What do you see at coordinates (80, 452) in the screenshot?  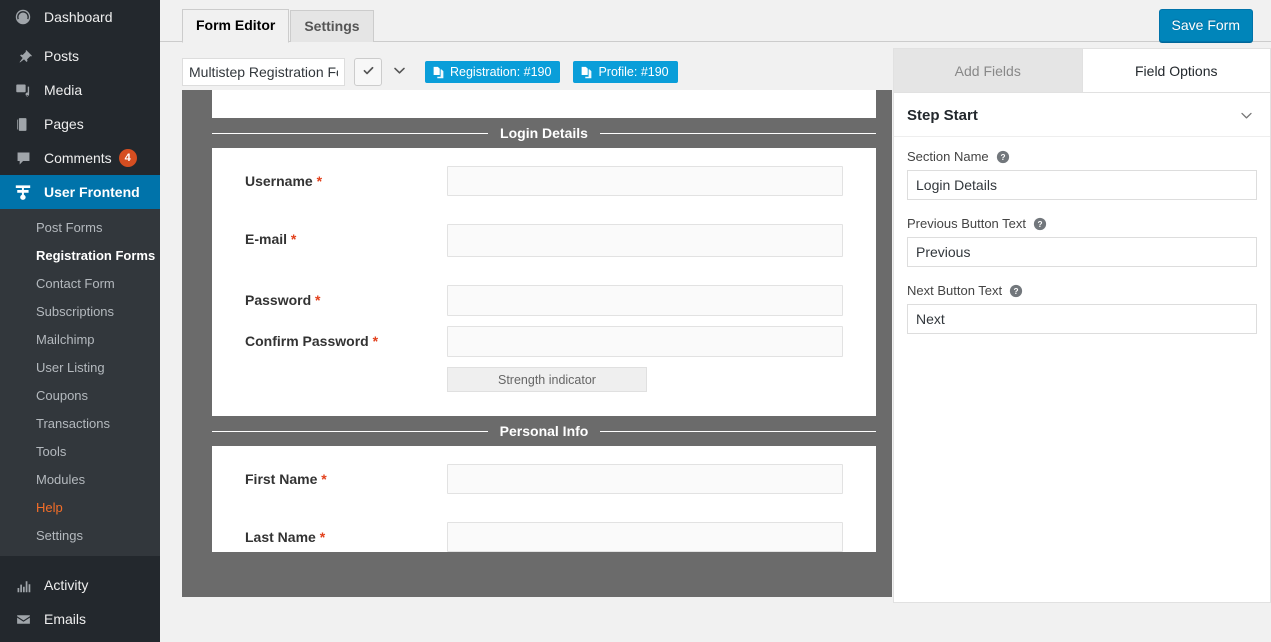 I see `sidebar-item-tools: Tools` at bounding box center [80, 452].